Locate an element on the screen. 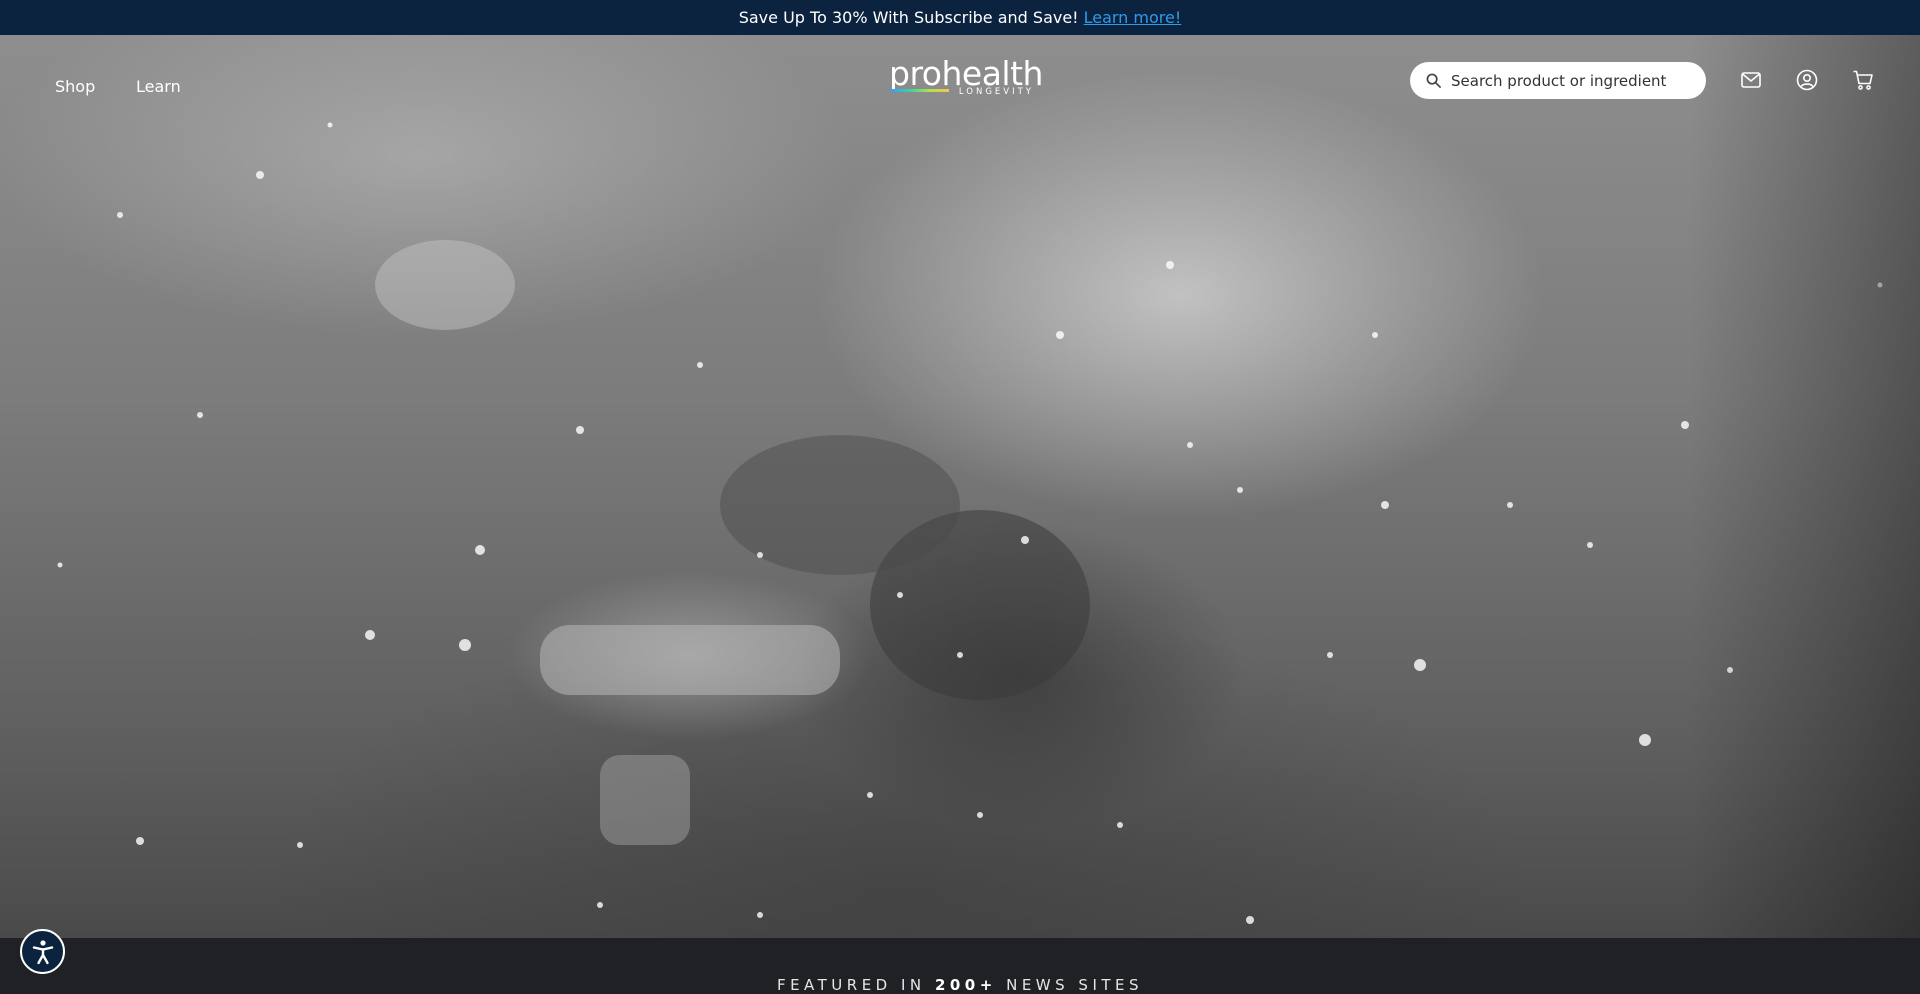  cart-icon is located at coordinates (1863, 80).